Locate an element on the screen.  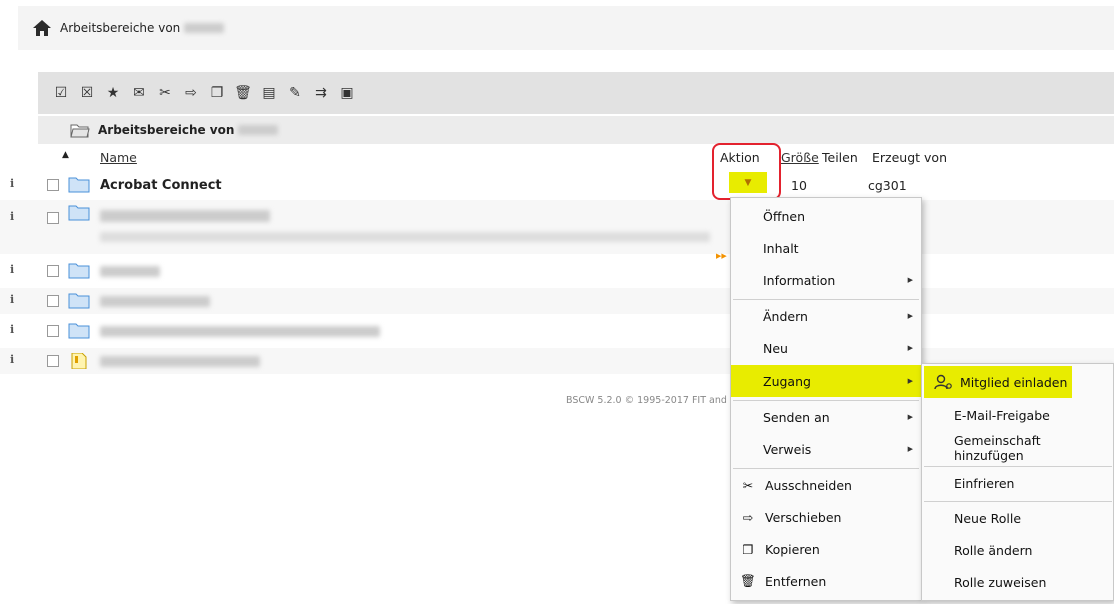
menu-item-rolle-aendern: Rolle ändern is located at coordinates (1017, 550).